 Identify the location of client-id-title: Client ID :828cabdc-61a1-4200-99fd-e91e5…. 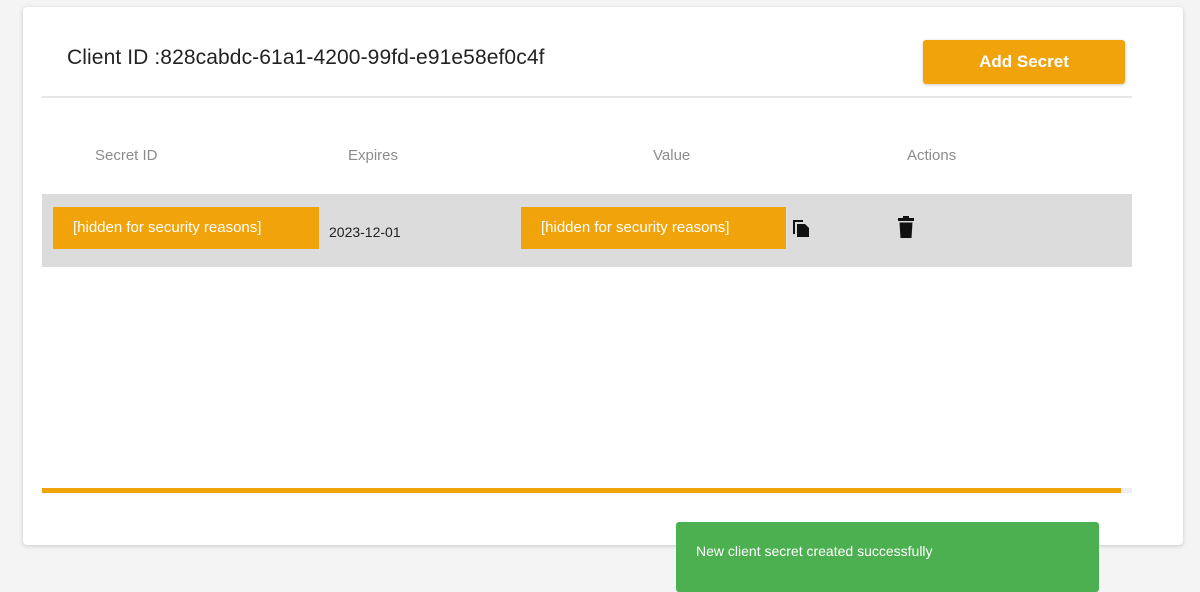
(306, 57).